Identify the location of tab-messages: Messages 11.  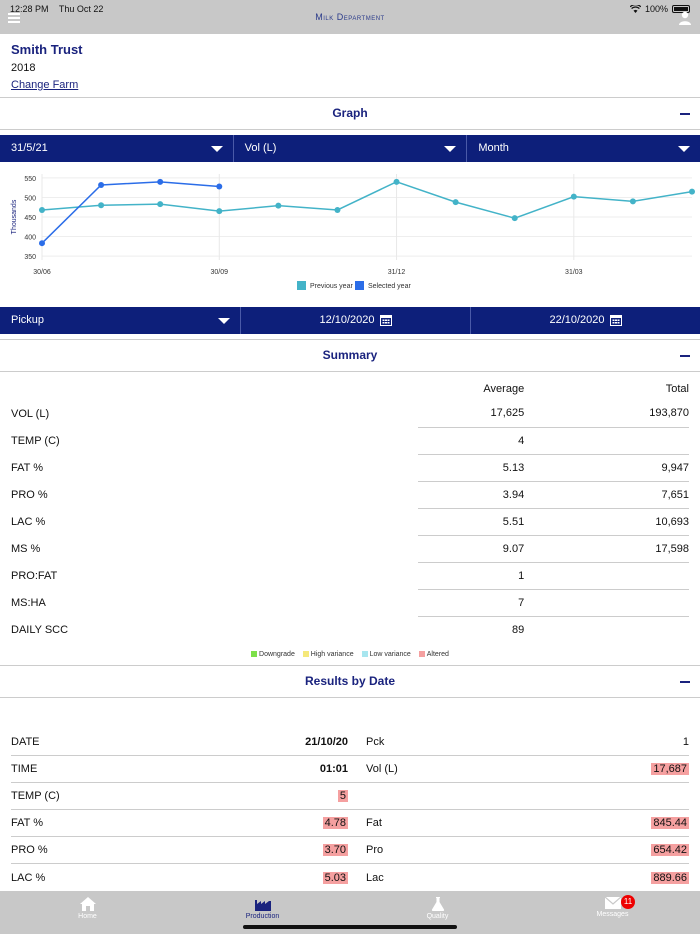
(612, 912).